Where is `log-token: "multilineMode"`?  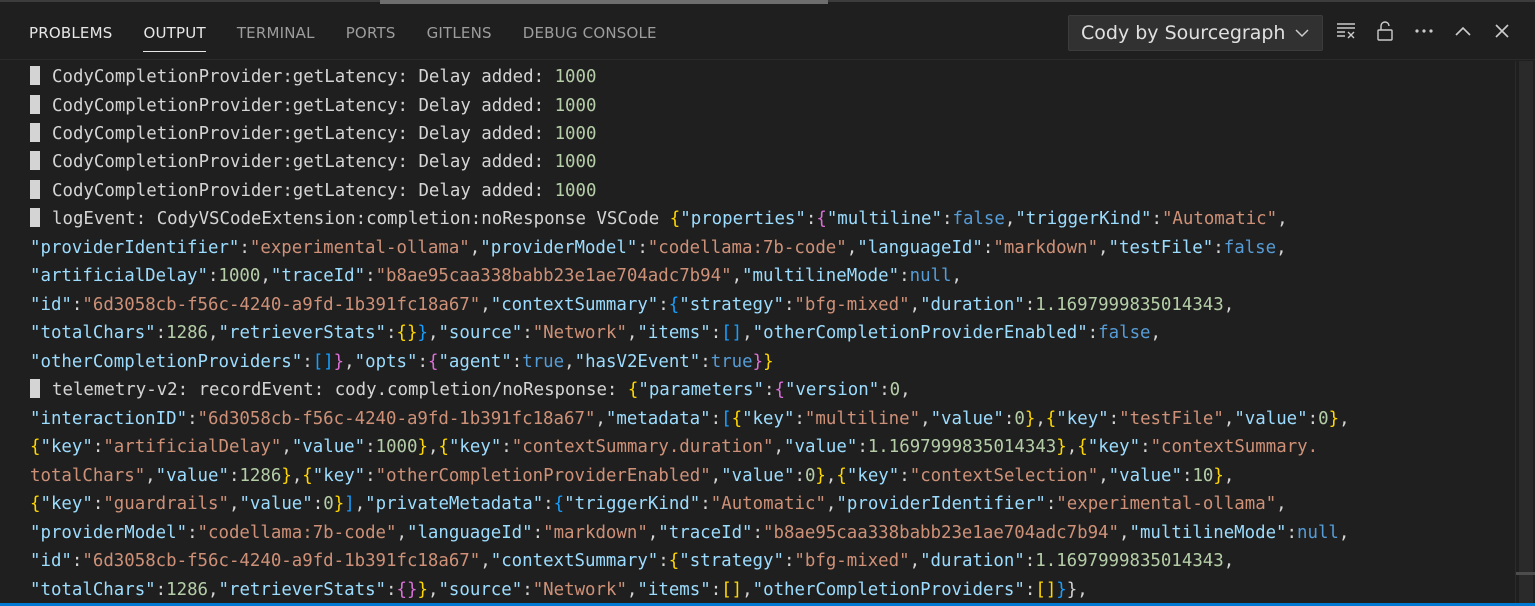
log-token: "multilineMode" is located at coordinates (821, 276).